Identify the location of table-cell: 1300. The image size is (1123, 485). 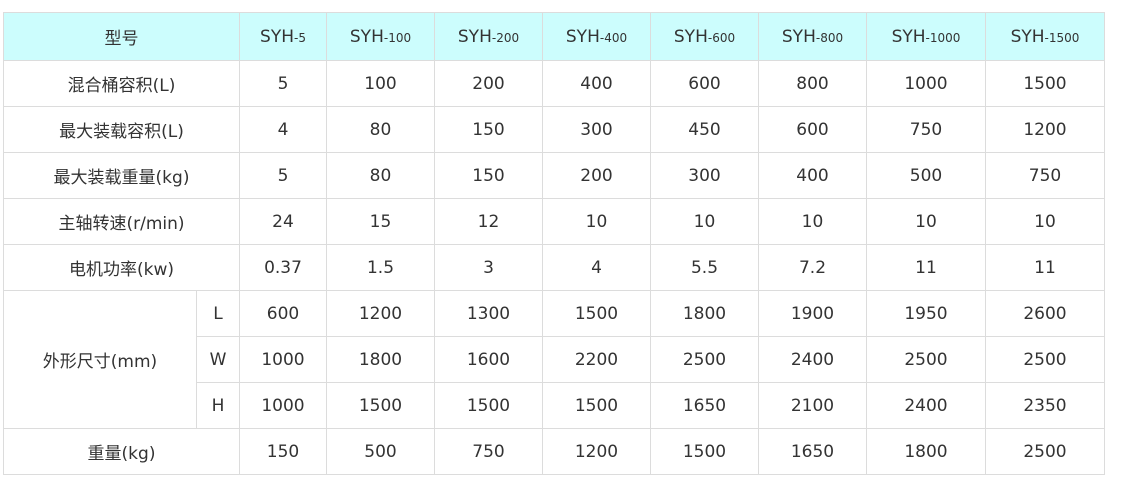
(488, 313).